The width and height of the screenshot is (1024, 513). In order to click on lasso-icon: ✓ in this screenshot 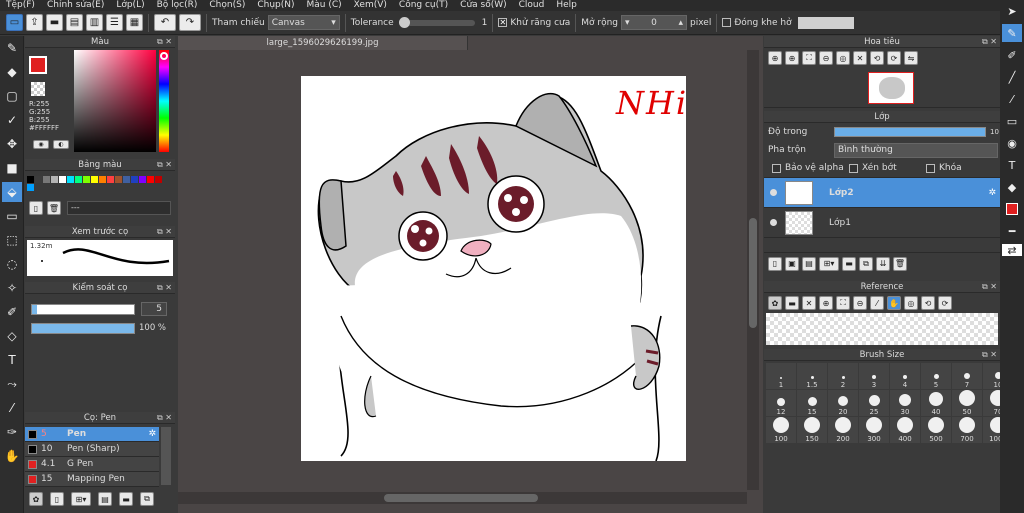, I will do `click(12, 120)`.